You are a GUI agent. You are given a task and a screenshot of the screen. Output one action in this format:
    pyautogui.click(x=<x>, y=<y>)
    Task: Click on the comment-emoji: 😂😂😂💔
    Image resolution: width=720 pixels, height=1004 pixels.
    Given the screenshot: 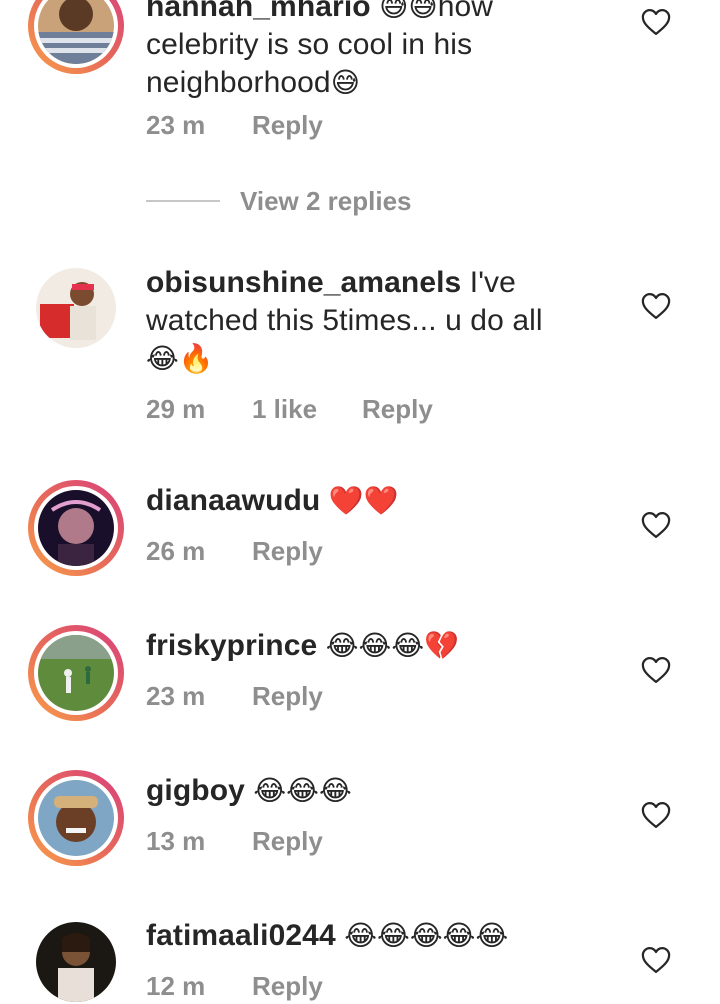 What is the action you would take?
    pyautogui.click(x=392, y=645)
    